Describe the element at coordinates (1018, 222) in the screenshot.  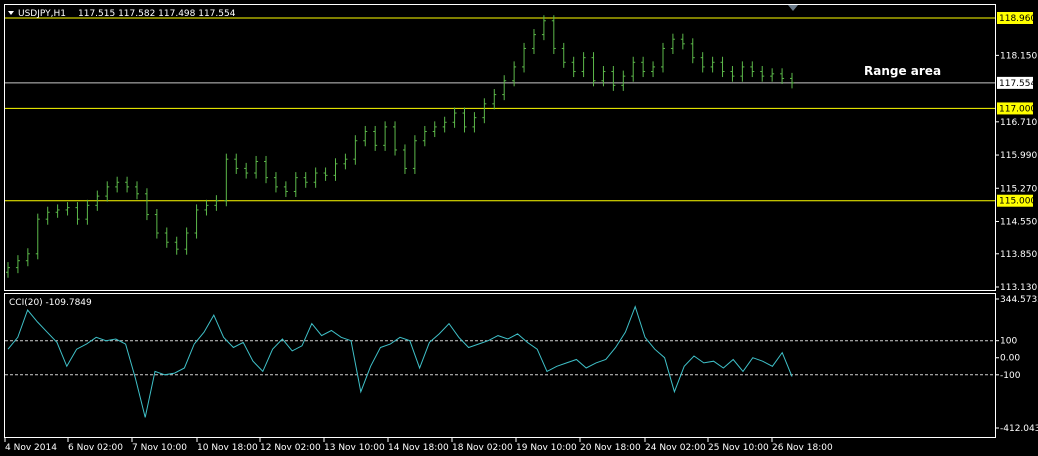
I see `price-tick-label: 114.550` at that location.